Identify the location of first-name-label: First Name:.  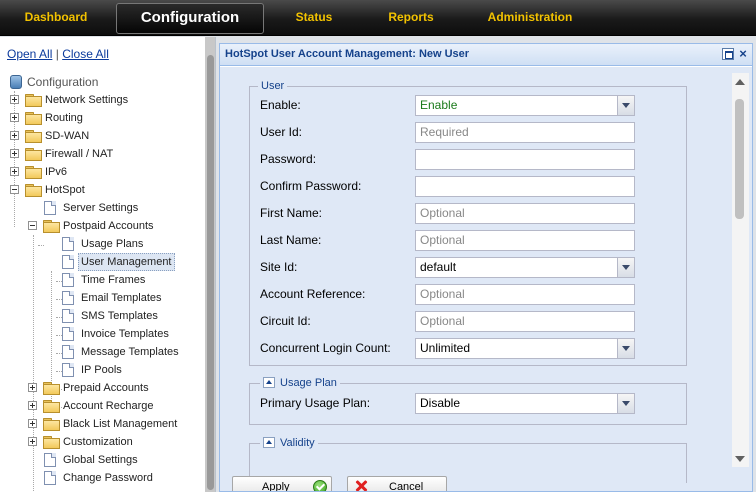
(291, 213).